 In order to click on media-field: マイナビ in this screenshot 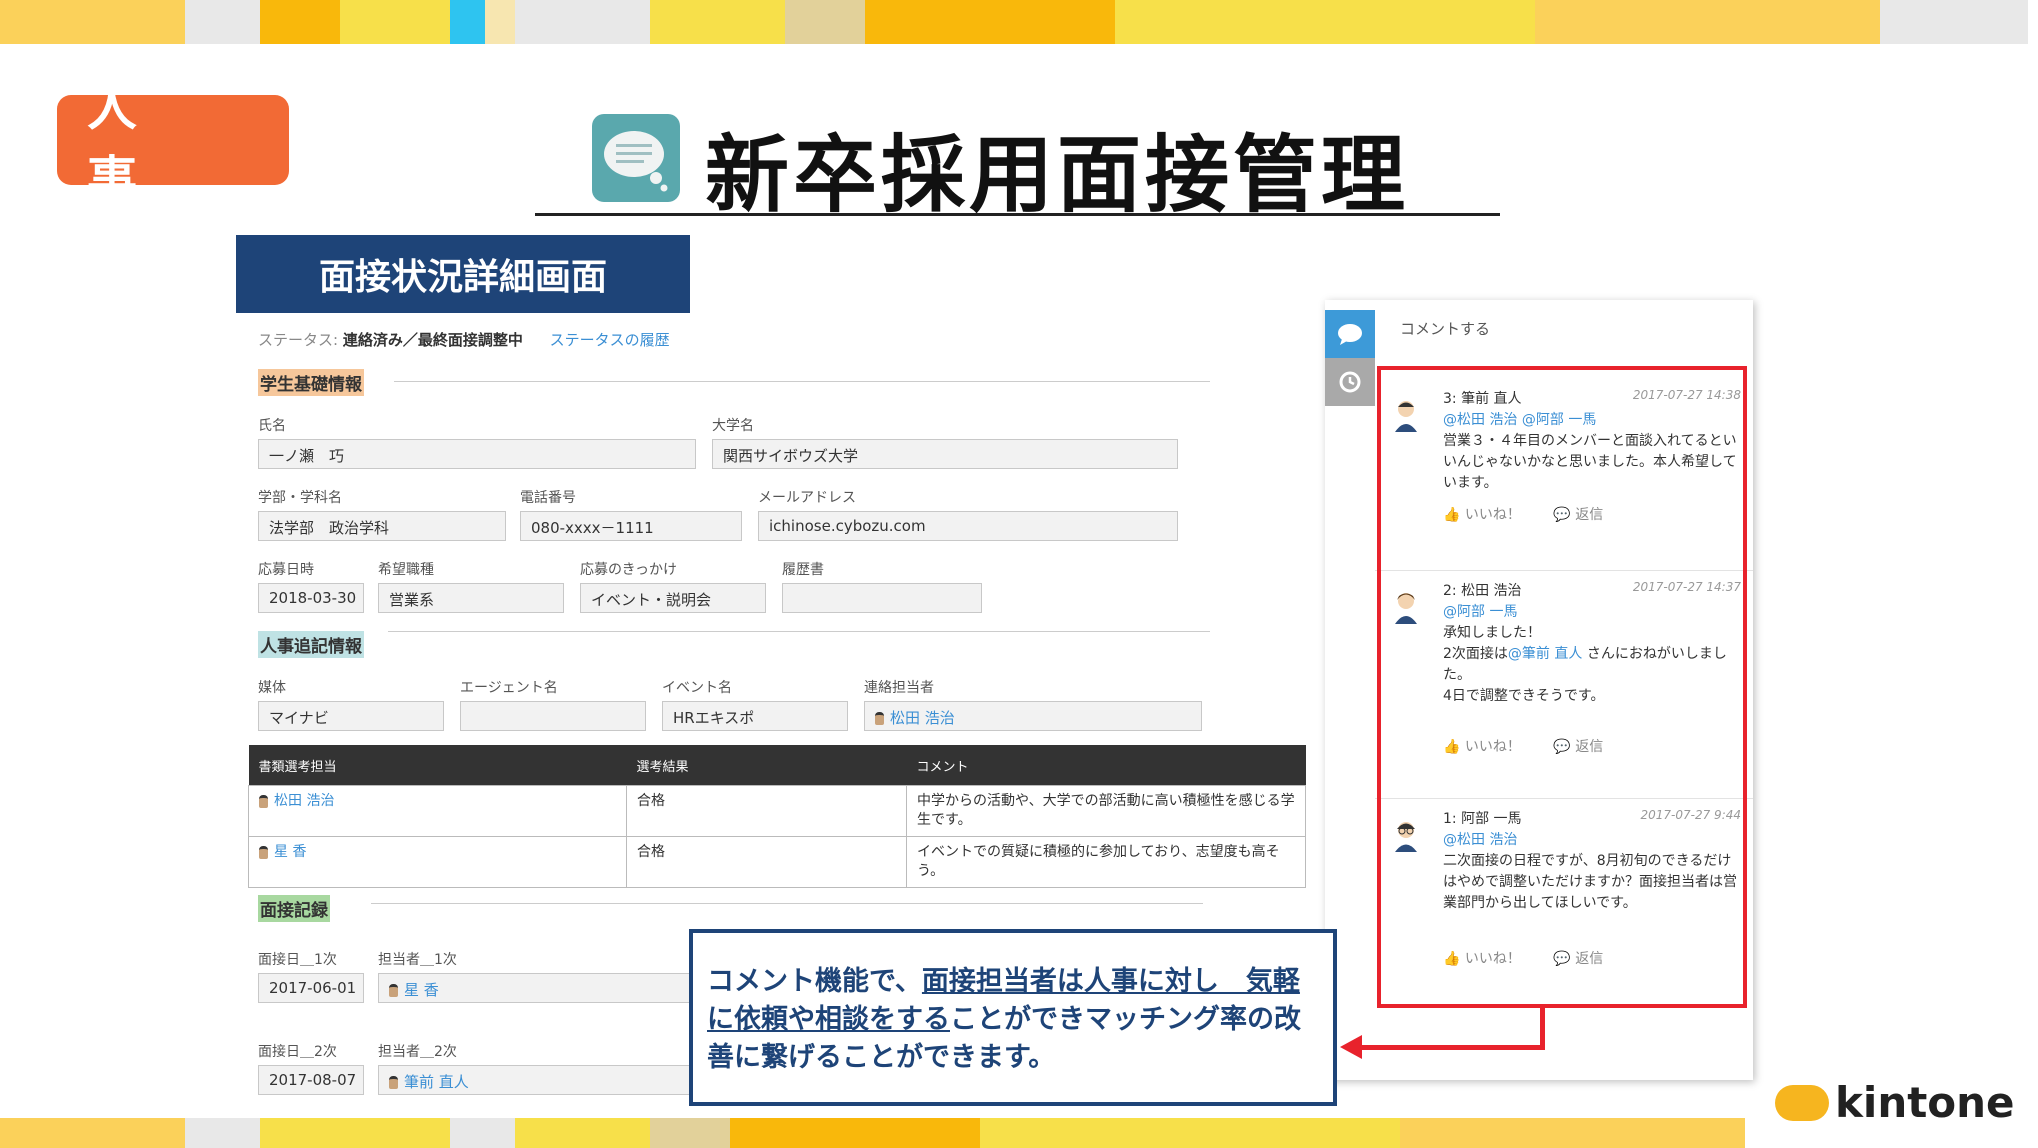, I will do `click(351, 716)`.